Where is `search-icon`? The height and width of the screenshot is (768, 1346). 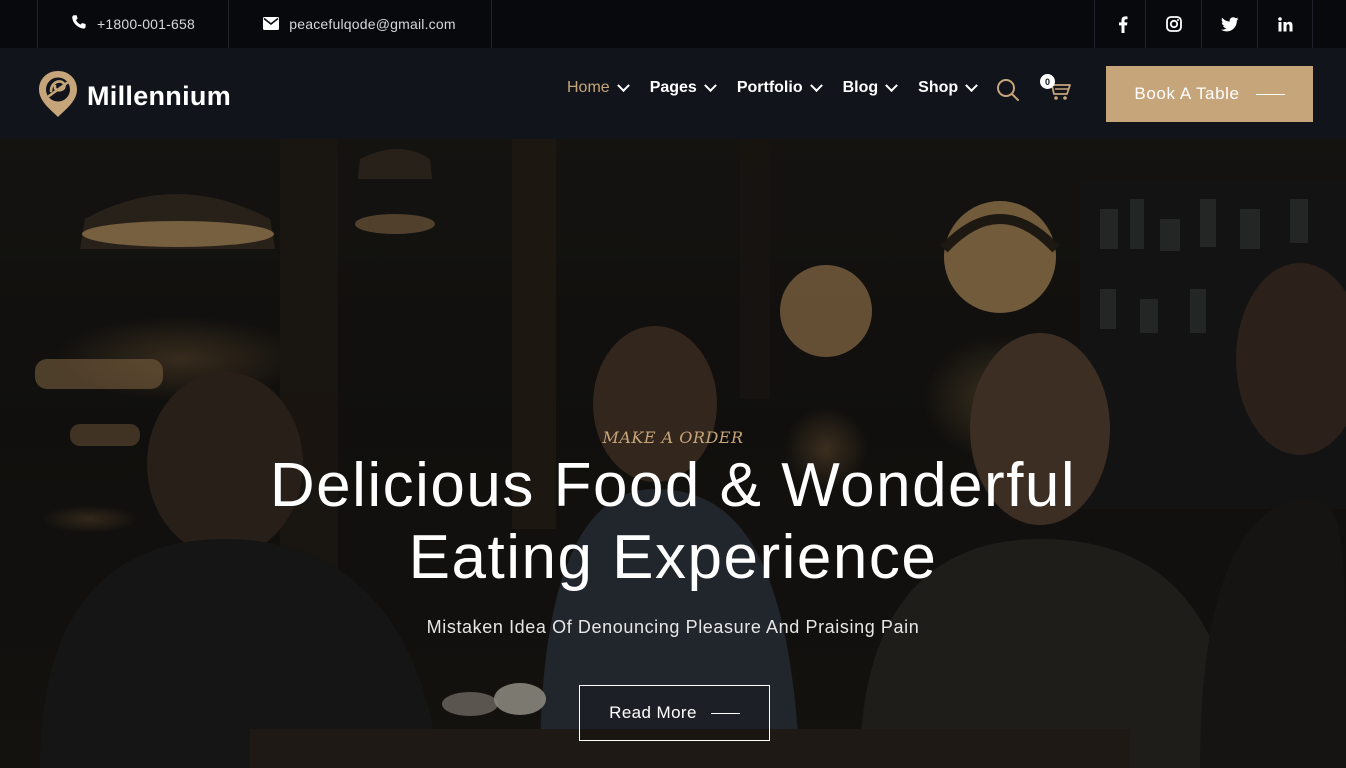
search-icon is located at coordinates (1008, 92).